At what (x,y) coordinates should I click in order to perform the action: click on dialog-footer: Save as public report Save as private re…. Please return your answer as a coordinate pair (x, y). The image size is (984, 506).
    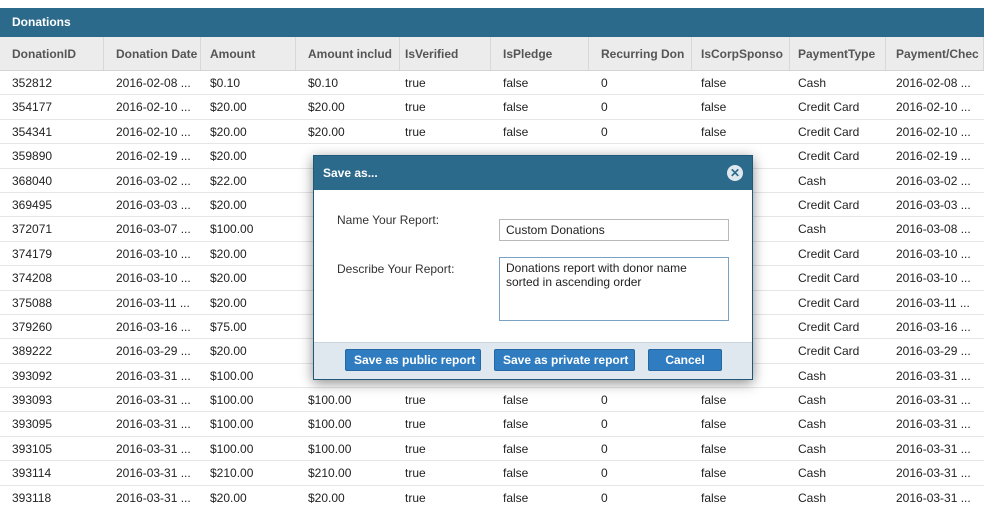
    Looking at the image, I should click on (533, 360).